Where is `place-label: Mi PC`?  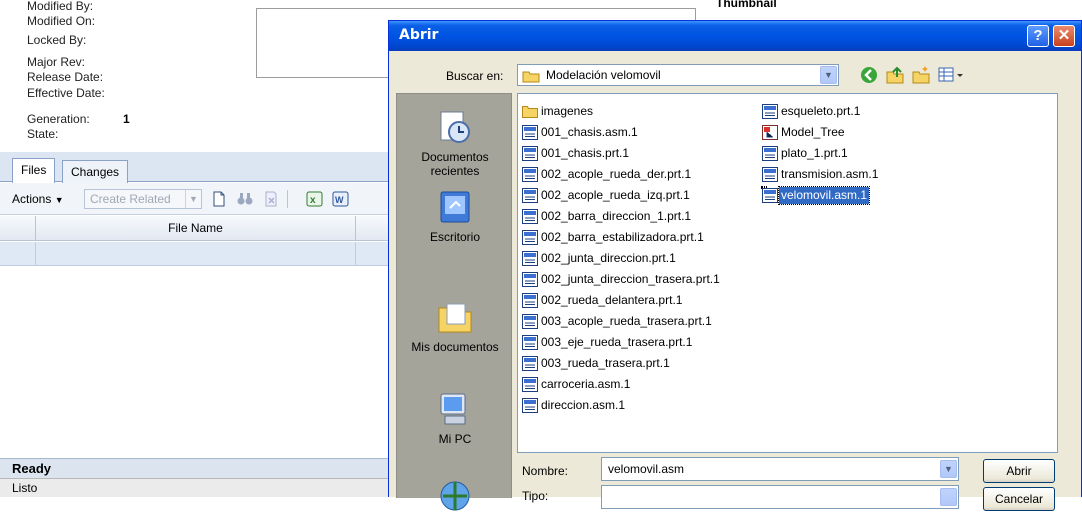
place-label: Mi PC is located at coordinates (455, 439).